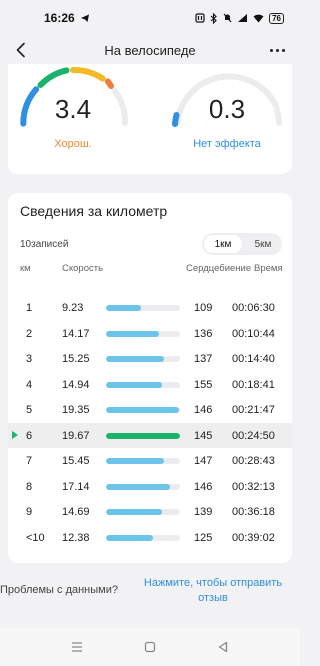 This screenshot has height=666, width=320. I want to click on back-arrow-icon, so click(20, 50).